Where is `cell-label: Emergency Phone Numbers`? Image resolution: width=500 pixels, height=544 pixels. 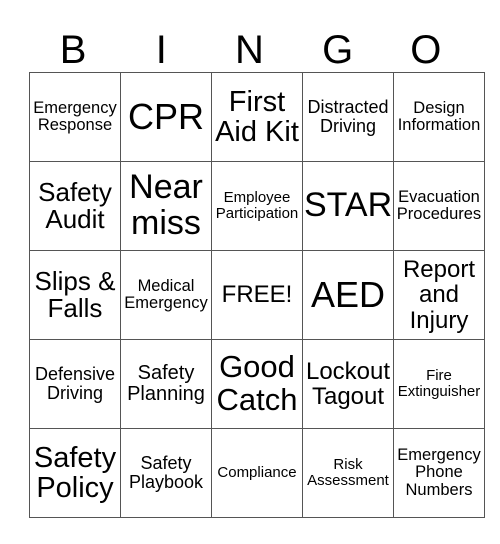
cell-label: Emergency Phone Numbers is located at coordinates (439, 472).